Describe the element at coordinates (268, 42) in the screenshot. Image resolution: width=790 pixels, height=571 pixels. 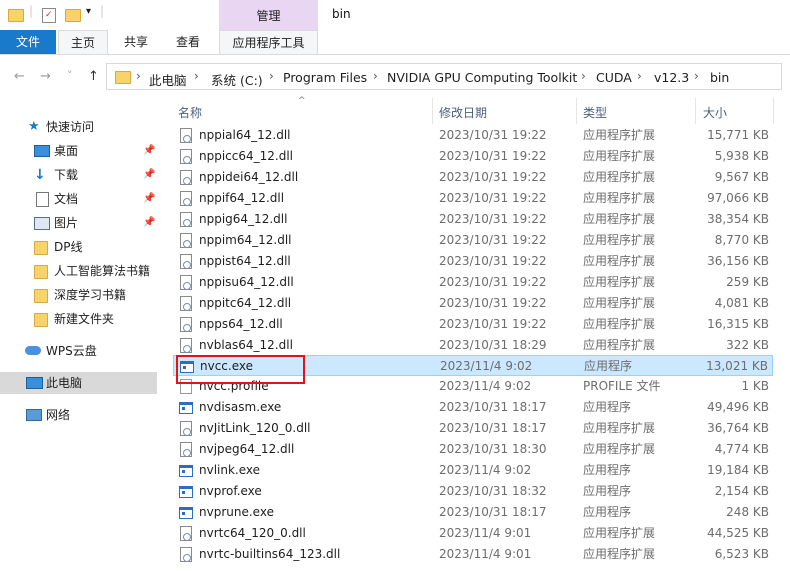
I see `tab-app-tools: 应用程序工具` at that location.